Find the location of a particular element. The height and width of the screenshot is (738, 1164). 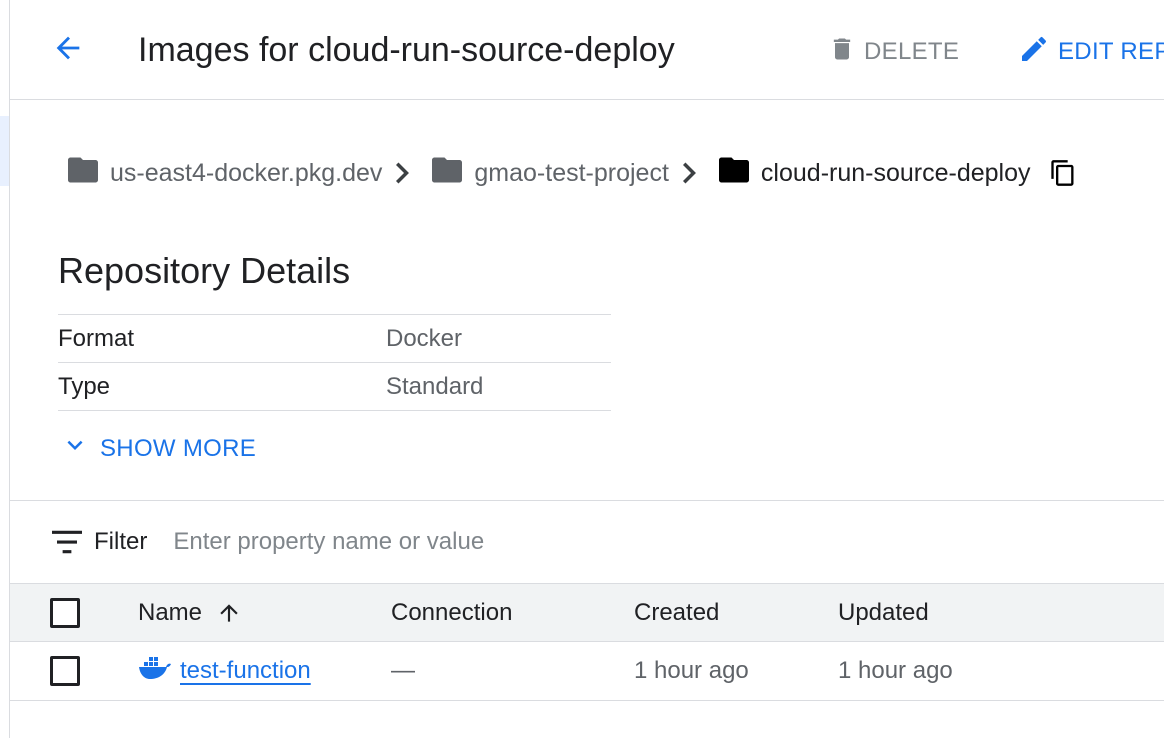

column-header-name: Name is located at coordinates (190, 612).